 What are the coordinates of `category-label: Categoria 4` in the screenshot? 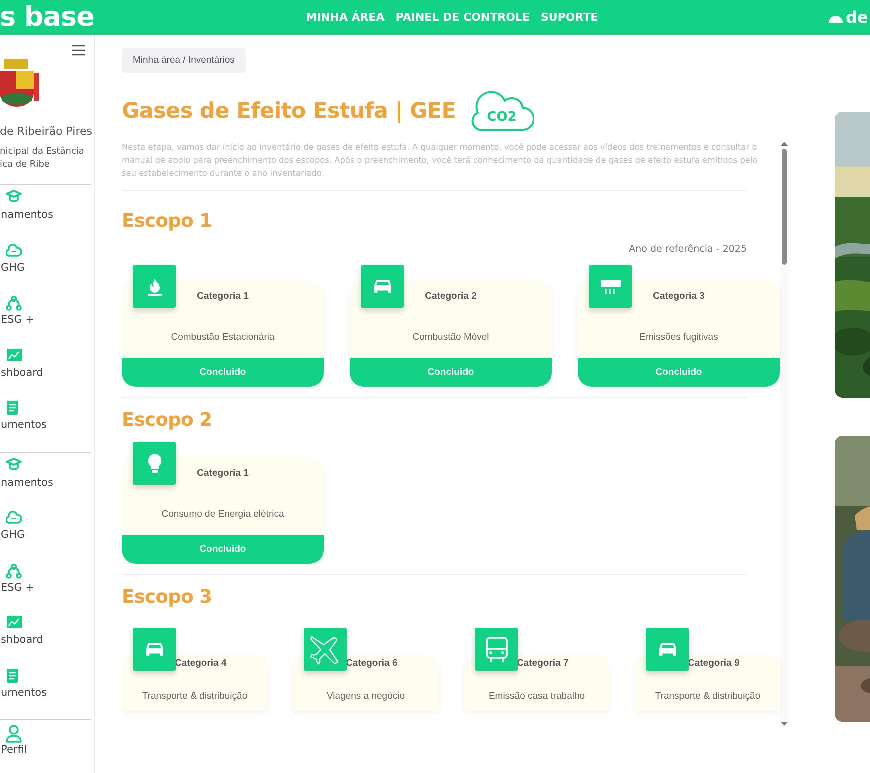 It's located at (201, 663).